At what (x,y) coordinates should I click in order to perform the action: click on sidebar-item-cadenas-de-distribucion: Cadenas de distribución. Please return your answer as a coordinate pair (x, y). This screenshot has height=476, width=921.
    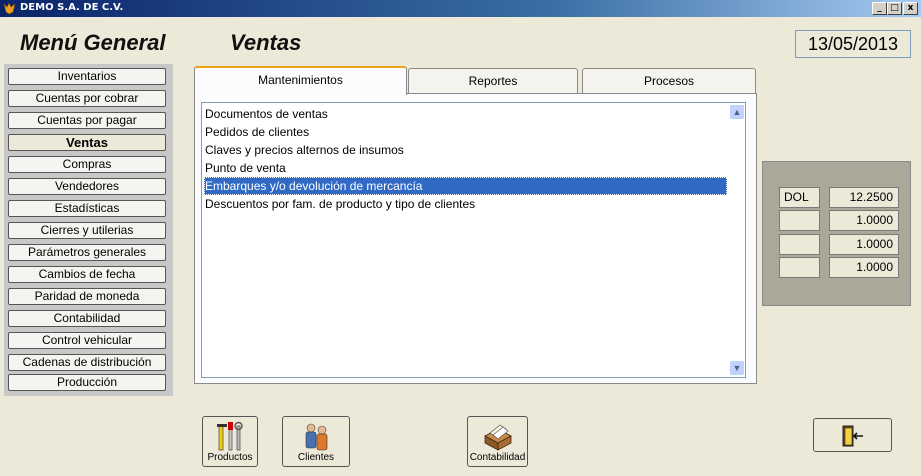
    Looking at the image, I should click on (87, 362).